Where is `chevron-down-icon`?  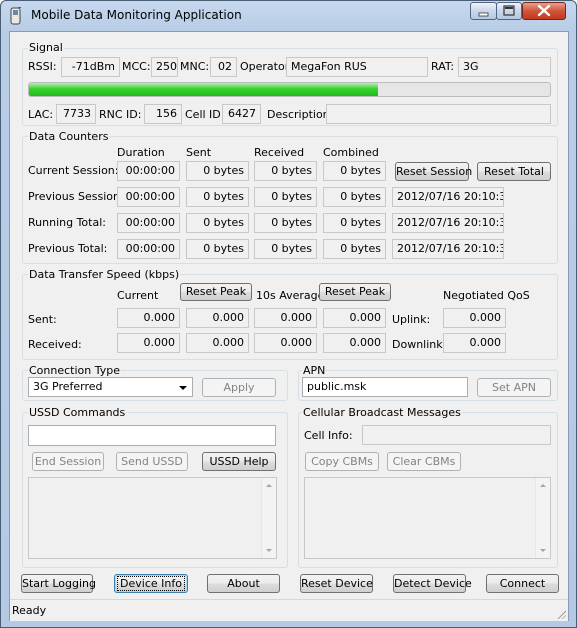
chevron-down-icon is located at coordinates (183, 388).